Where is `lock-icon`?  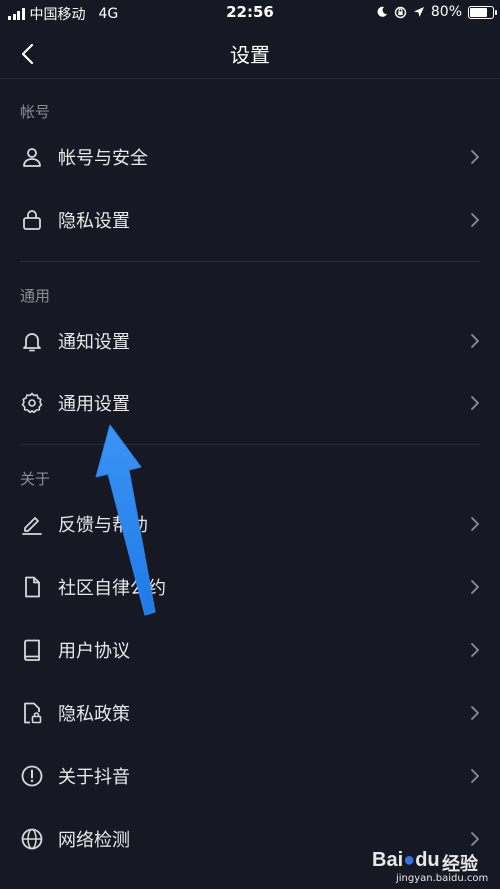
lock-icon is located at coordinates (32, 220).